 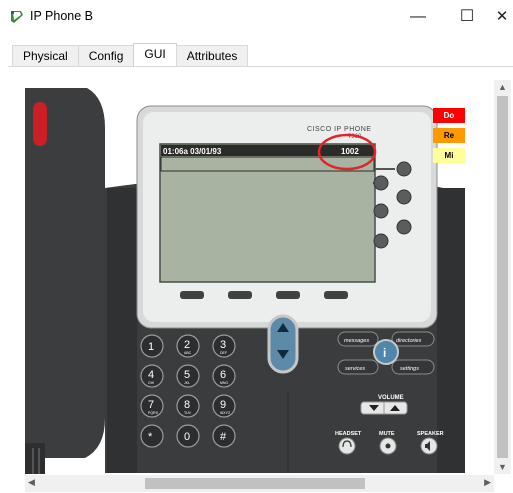 I want to click on keypad-key-3: 3DEF, so click(x=224, y=346).